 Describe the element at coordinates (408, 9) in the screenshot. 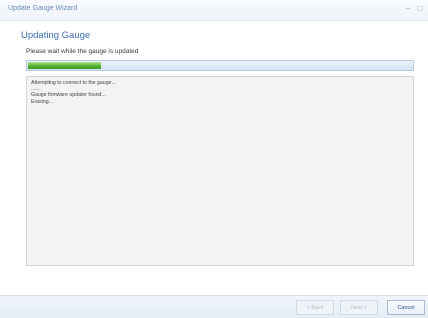

I see `minimize-icon: –` at that location.